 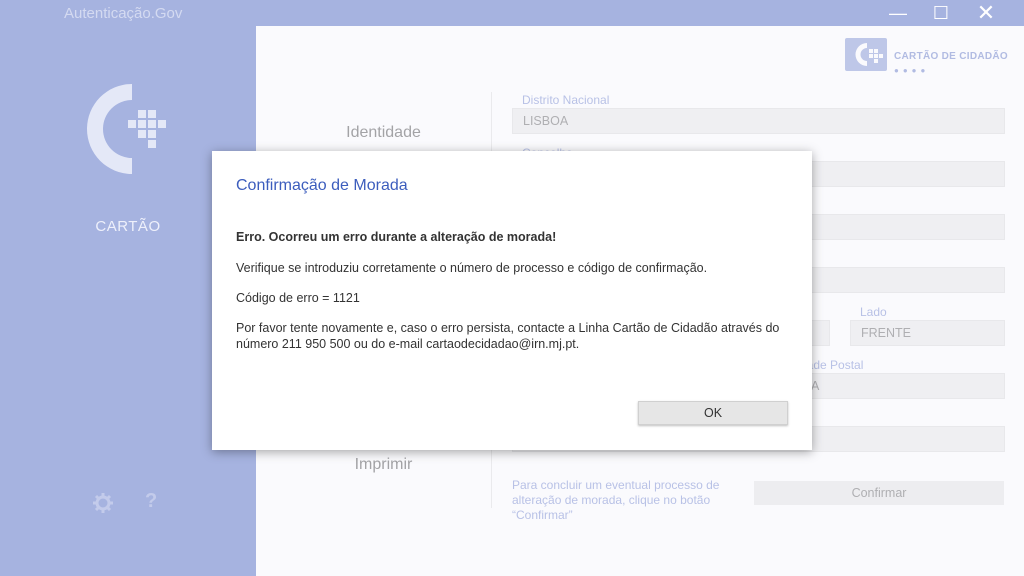 I want to click on title-bar: Autenticação.Gov — ☐ ✕, so click(x=512, y=13).